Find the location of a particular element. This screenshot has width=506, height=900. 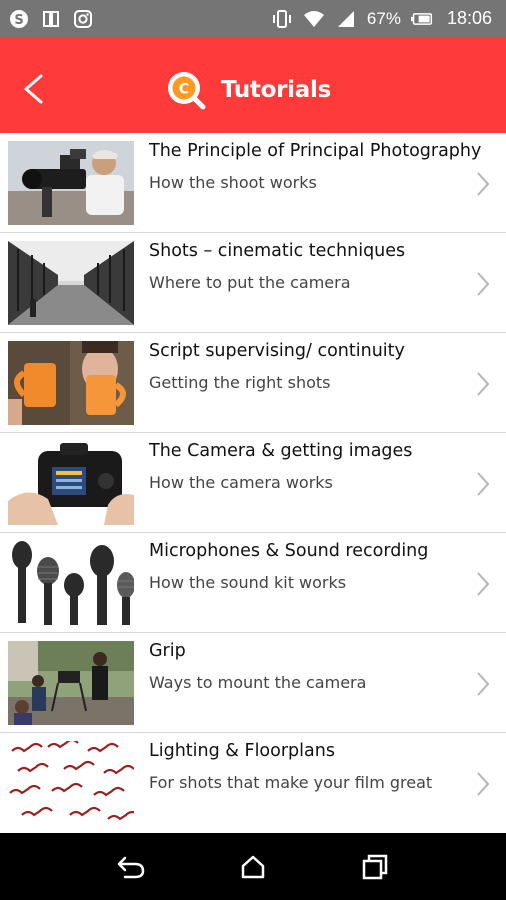

item-subtitle: For shots that make your film great is located at coordinates (291, 782).